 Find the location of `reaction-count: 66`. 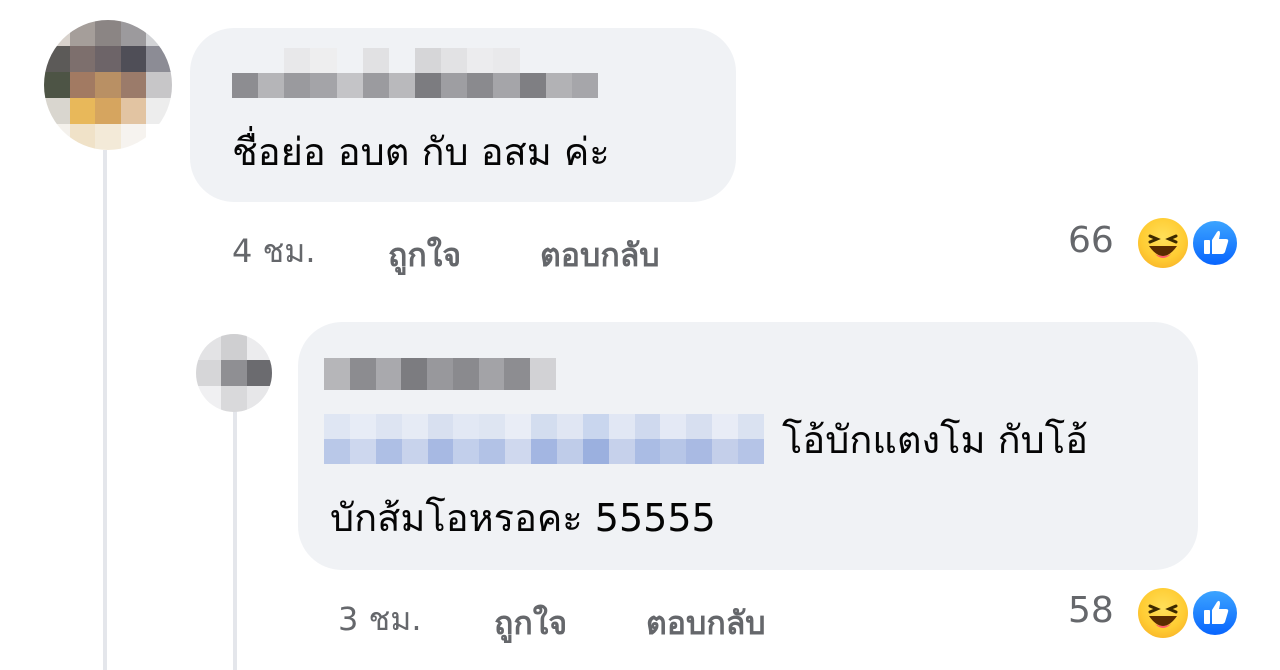

reaction-count: 66 is located at coordinates (1091, 240).